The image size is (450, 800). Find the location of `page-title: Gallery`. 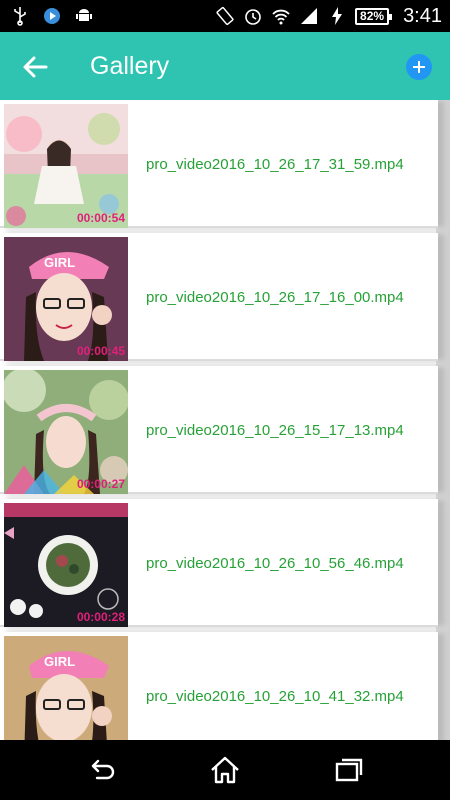

page-title: Gallery is located at coordinates (130, 66).